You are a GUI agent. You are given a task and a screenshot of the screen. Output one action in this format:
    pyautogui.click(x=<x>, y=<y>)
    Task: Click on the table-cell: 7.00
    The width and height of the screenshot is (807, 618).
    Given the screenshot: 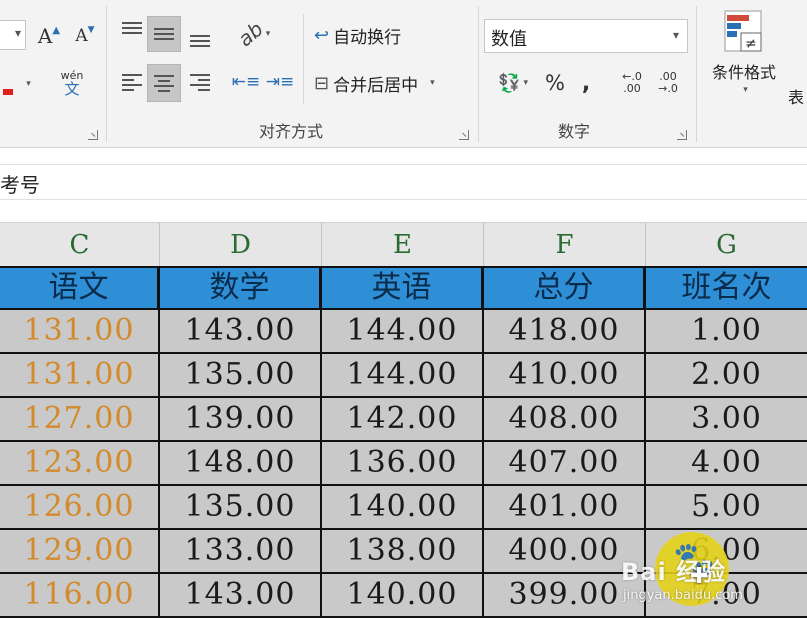 What is the action you would take?
    pyautogui.click(x=726, y=595)
    